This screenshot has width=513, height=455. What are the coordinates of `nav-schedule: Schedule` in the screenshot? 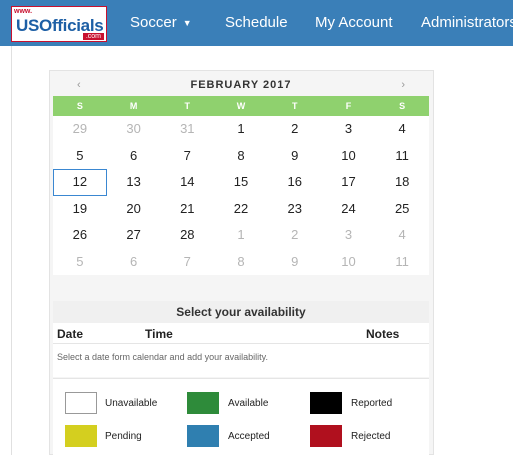 It's located at (256, 23).